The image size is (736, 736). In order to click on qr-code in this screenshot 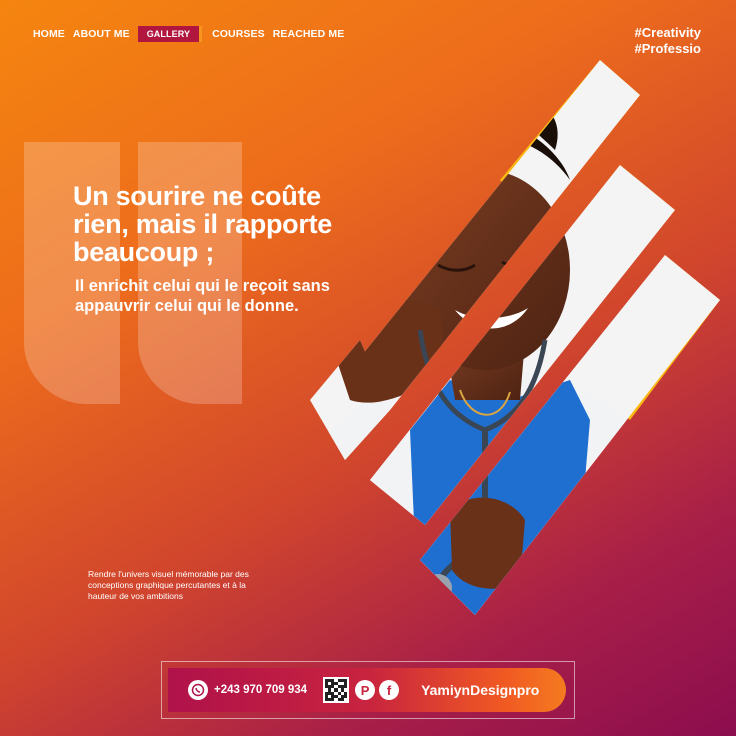, I will do `click(336, 690)`.